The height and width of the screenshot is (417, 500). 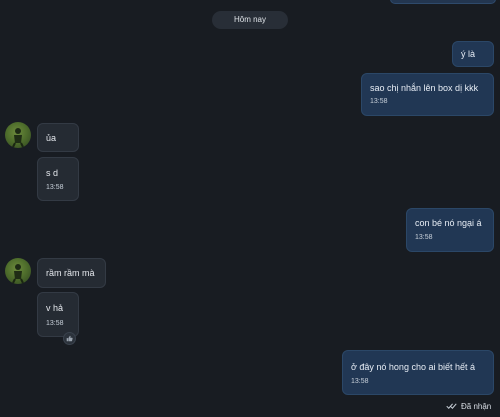 I want to click on message-text: s d, so click(x=52, y=173).